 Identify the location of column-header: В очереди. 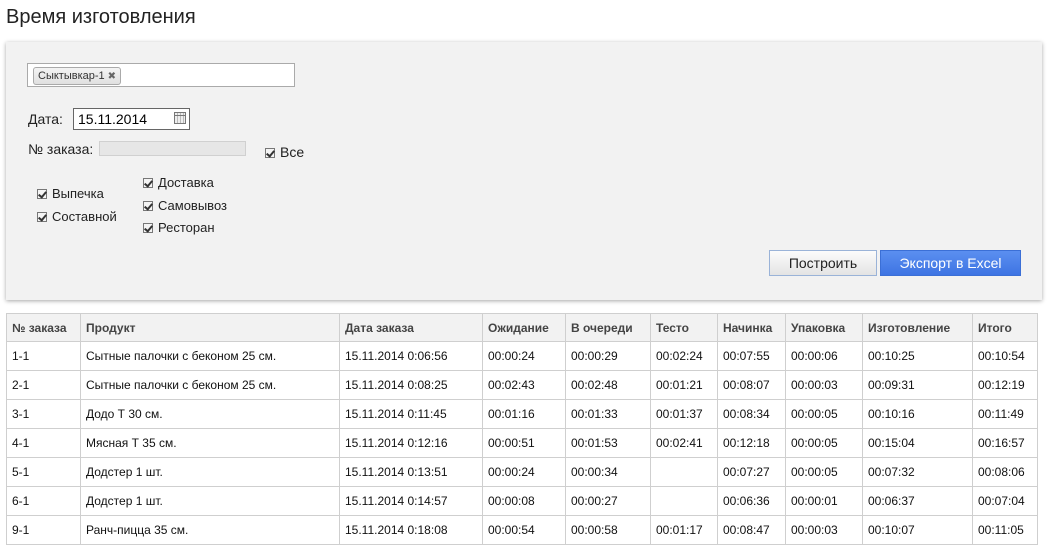
(608, 327).